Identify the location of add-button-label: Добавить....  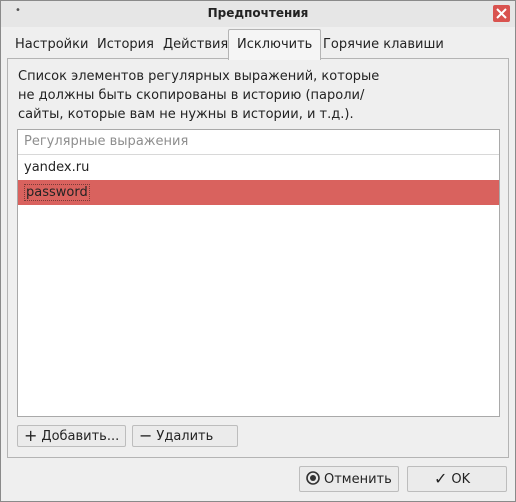
(80, 436).